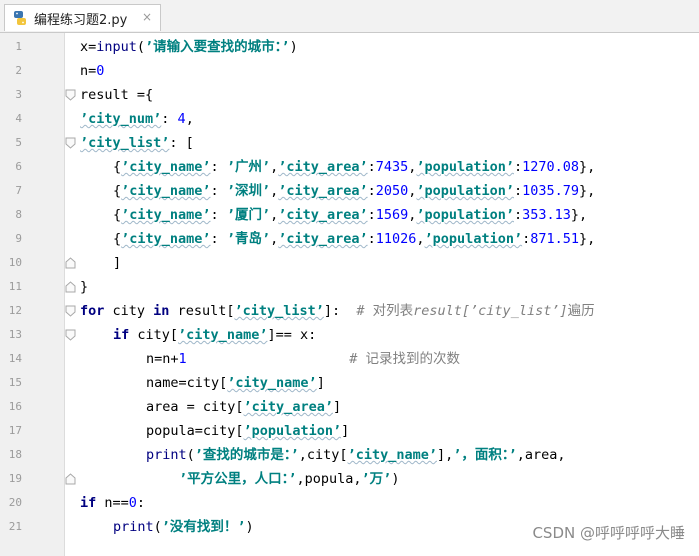 The image size is (699, 556). I want to click on code-line: 17 popula=city[’population’], so click(349, 431).